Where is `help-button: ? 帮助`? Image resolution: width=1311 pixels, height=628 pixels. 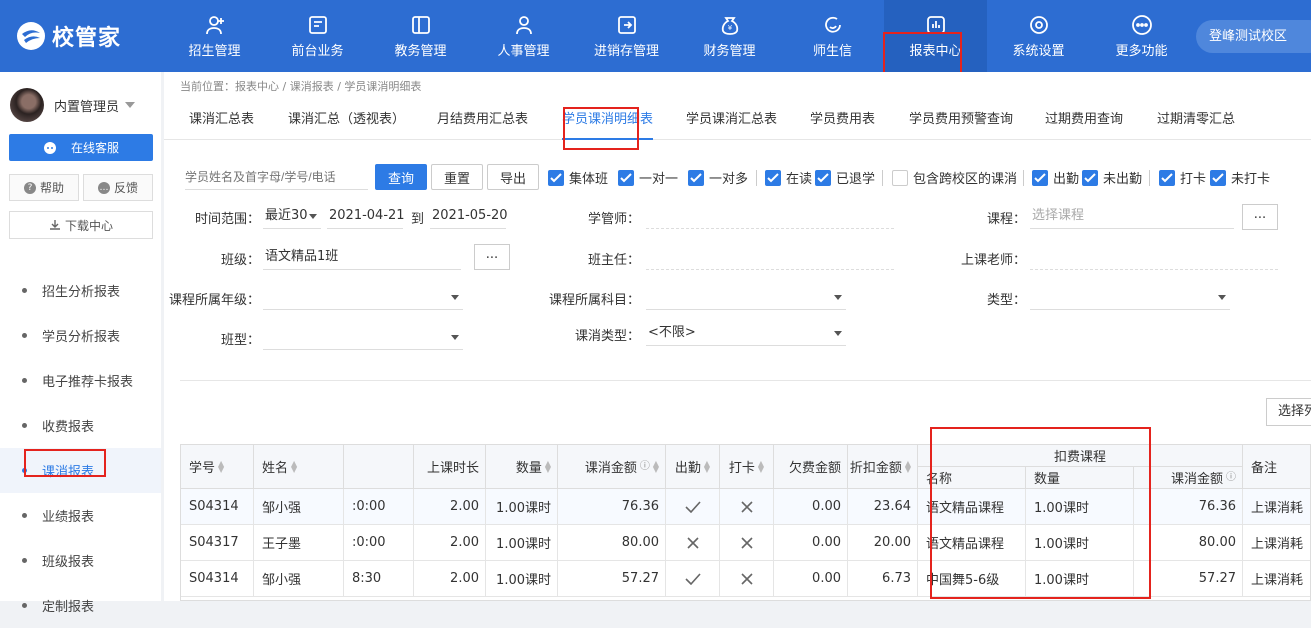
help-button: ? 帮助 is located at coordinates (44, 187).